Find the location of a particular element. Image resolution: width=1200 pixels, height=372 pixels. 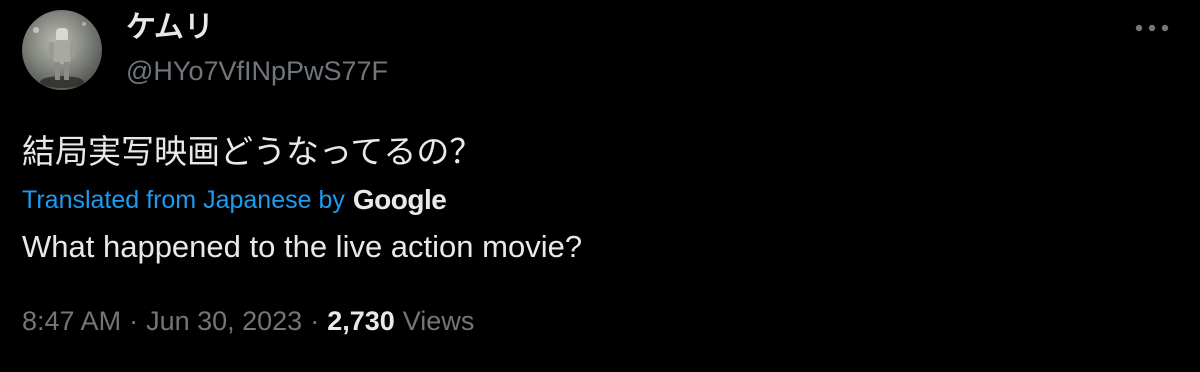

author-display-name: ケムリ is located at coordinates (170, 28).